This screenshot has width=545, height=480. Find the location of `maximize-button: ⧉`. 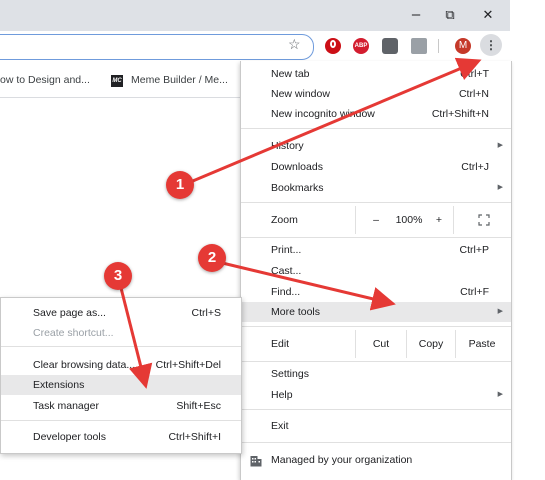

maximize-button: ⧉ is located at coordinates (450, 15).